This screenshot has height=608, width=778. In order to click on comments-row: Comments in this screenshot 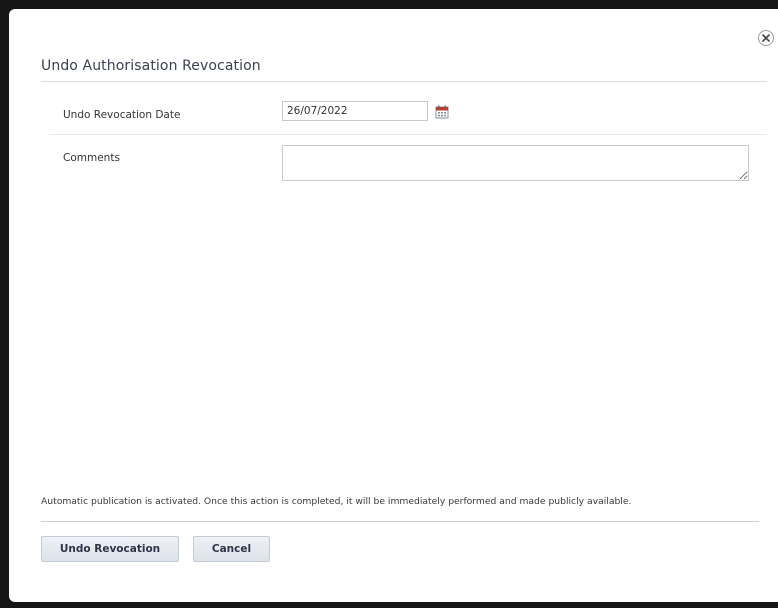, I will do `click(408, 165)`.